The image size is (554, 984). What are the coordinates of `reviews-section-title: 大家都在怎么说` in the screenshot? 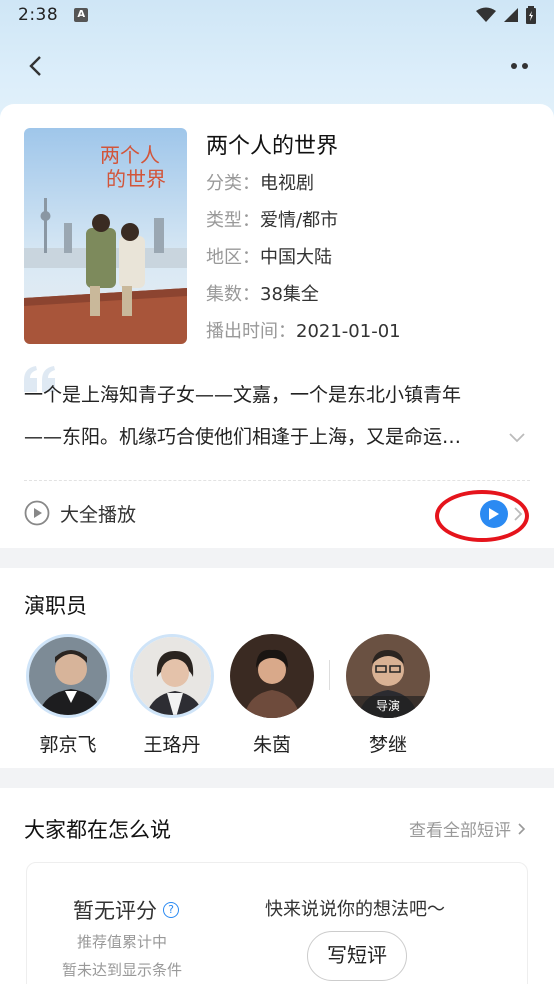 It's located at (97, 830).